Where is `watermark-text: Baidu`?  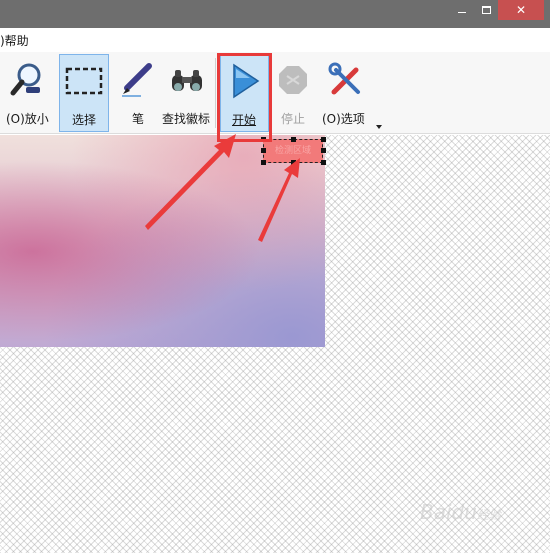
watermark-text: Baidu is located at coordinates (448, 512).